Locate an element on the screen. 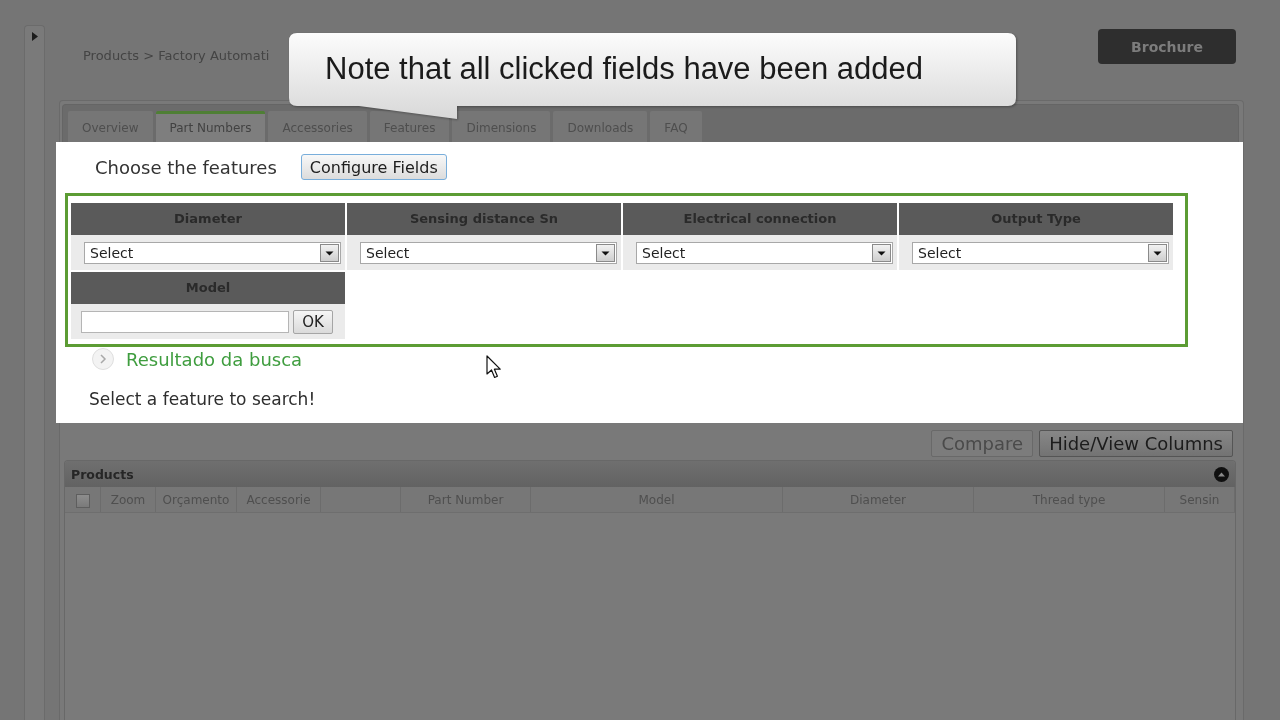 This screenshot has height=720, width=1280. up-arrow-circle-icon is located at coordinates (1221, 474).